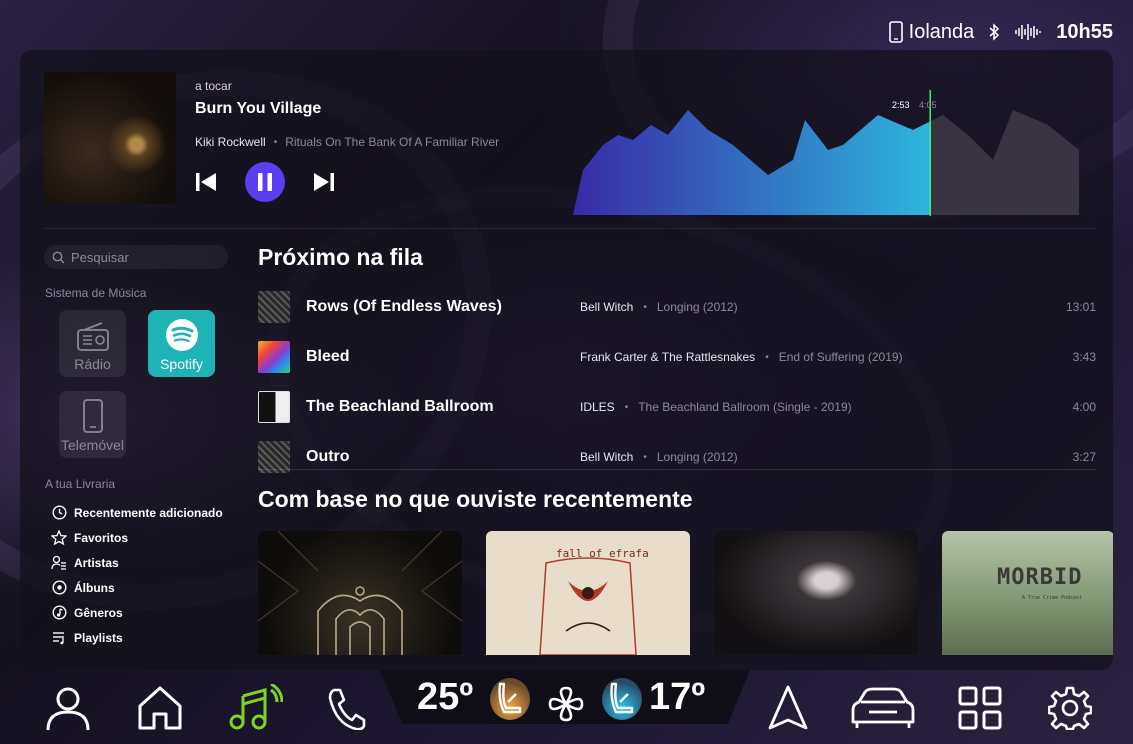  I want to click on source-spotify-label: Spotify, so click(181, 364).